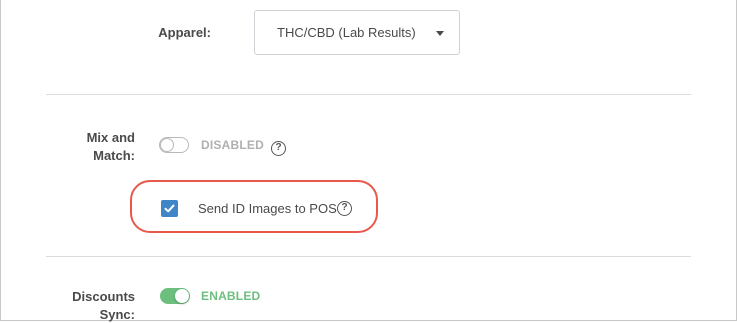 Image resolution: width=737 pixels, height=323 pixels. I want to click on discounts-sync-label-line2: Sync:, so click(117, 314).